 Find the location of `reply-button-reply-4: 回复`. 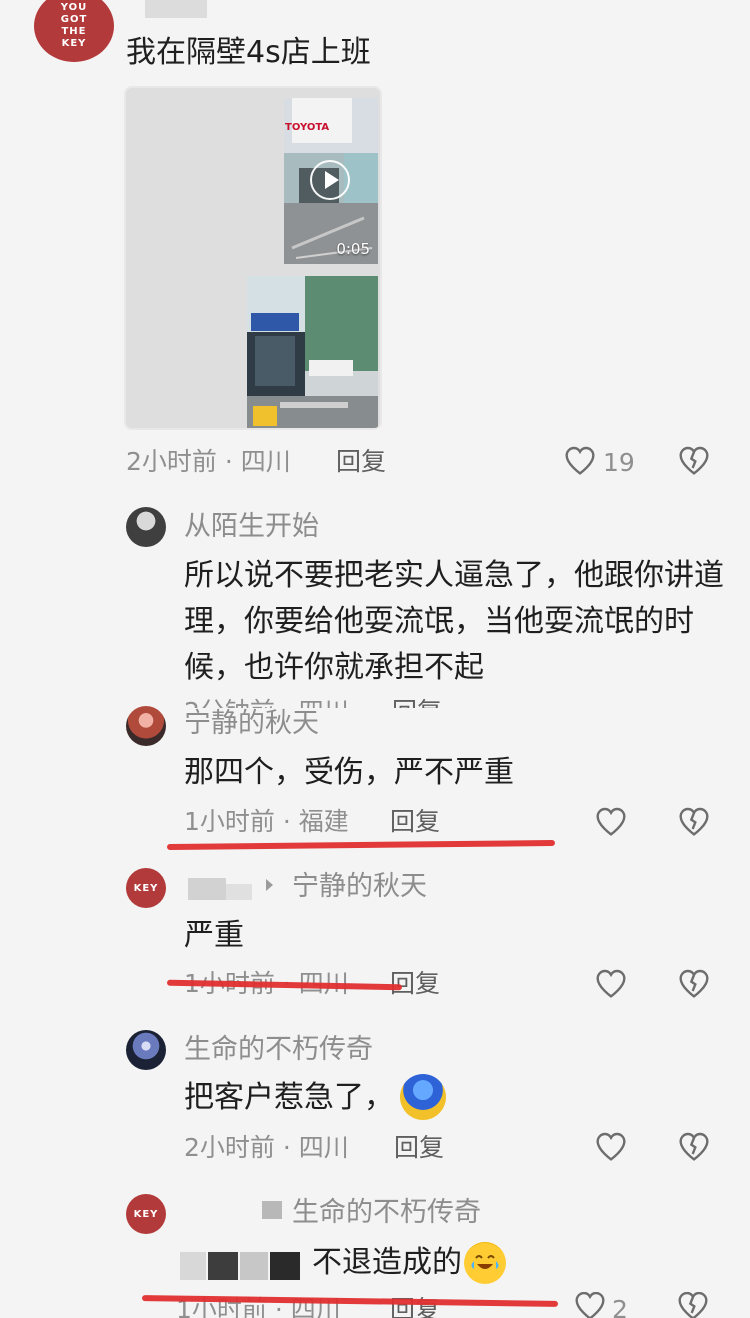

reply-button-reply-4: 回复 is located at coordinates (419, 1148).